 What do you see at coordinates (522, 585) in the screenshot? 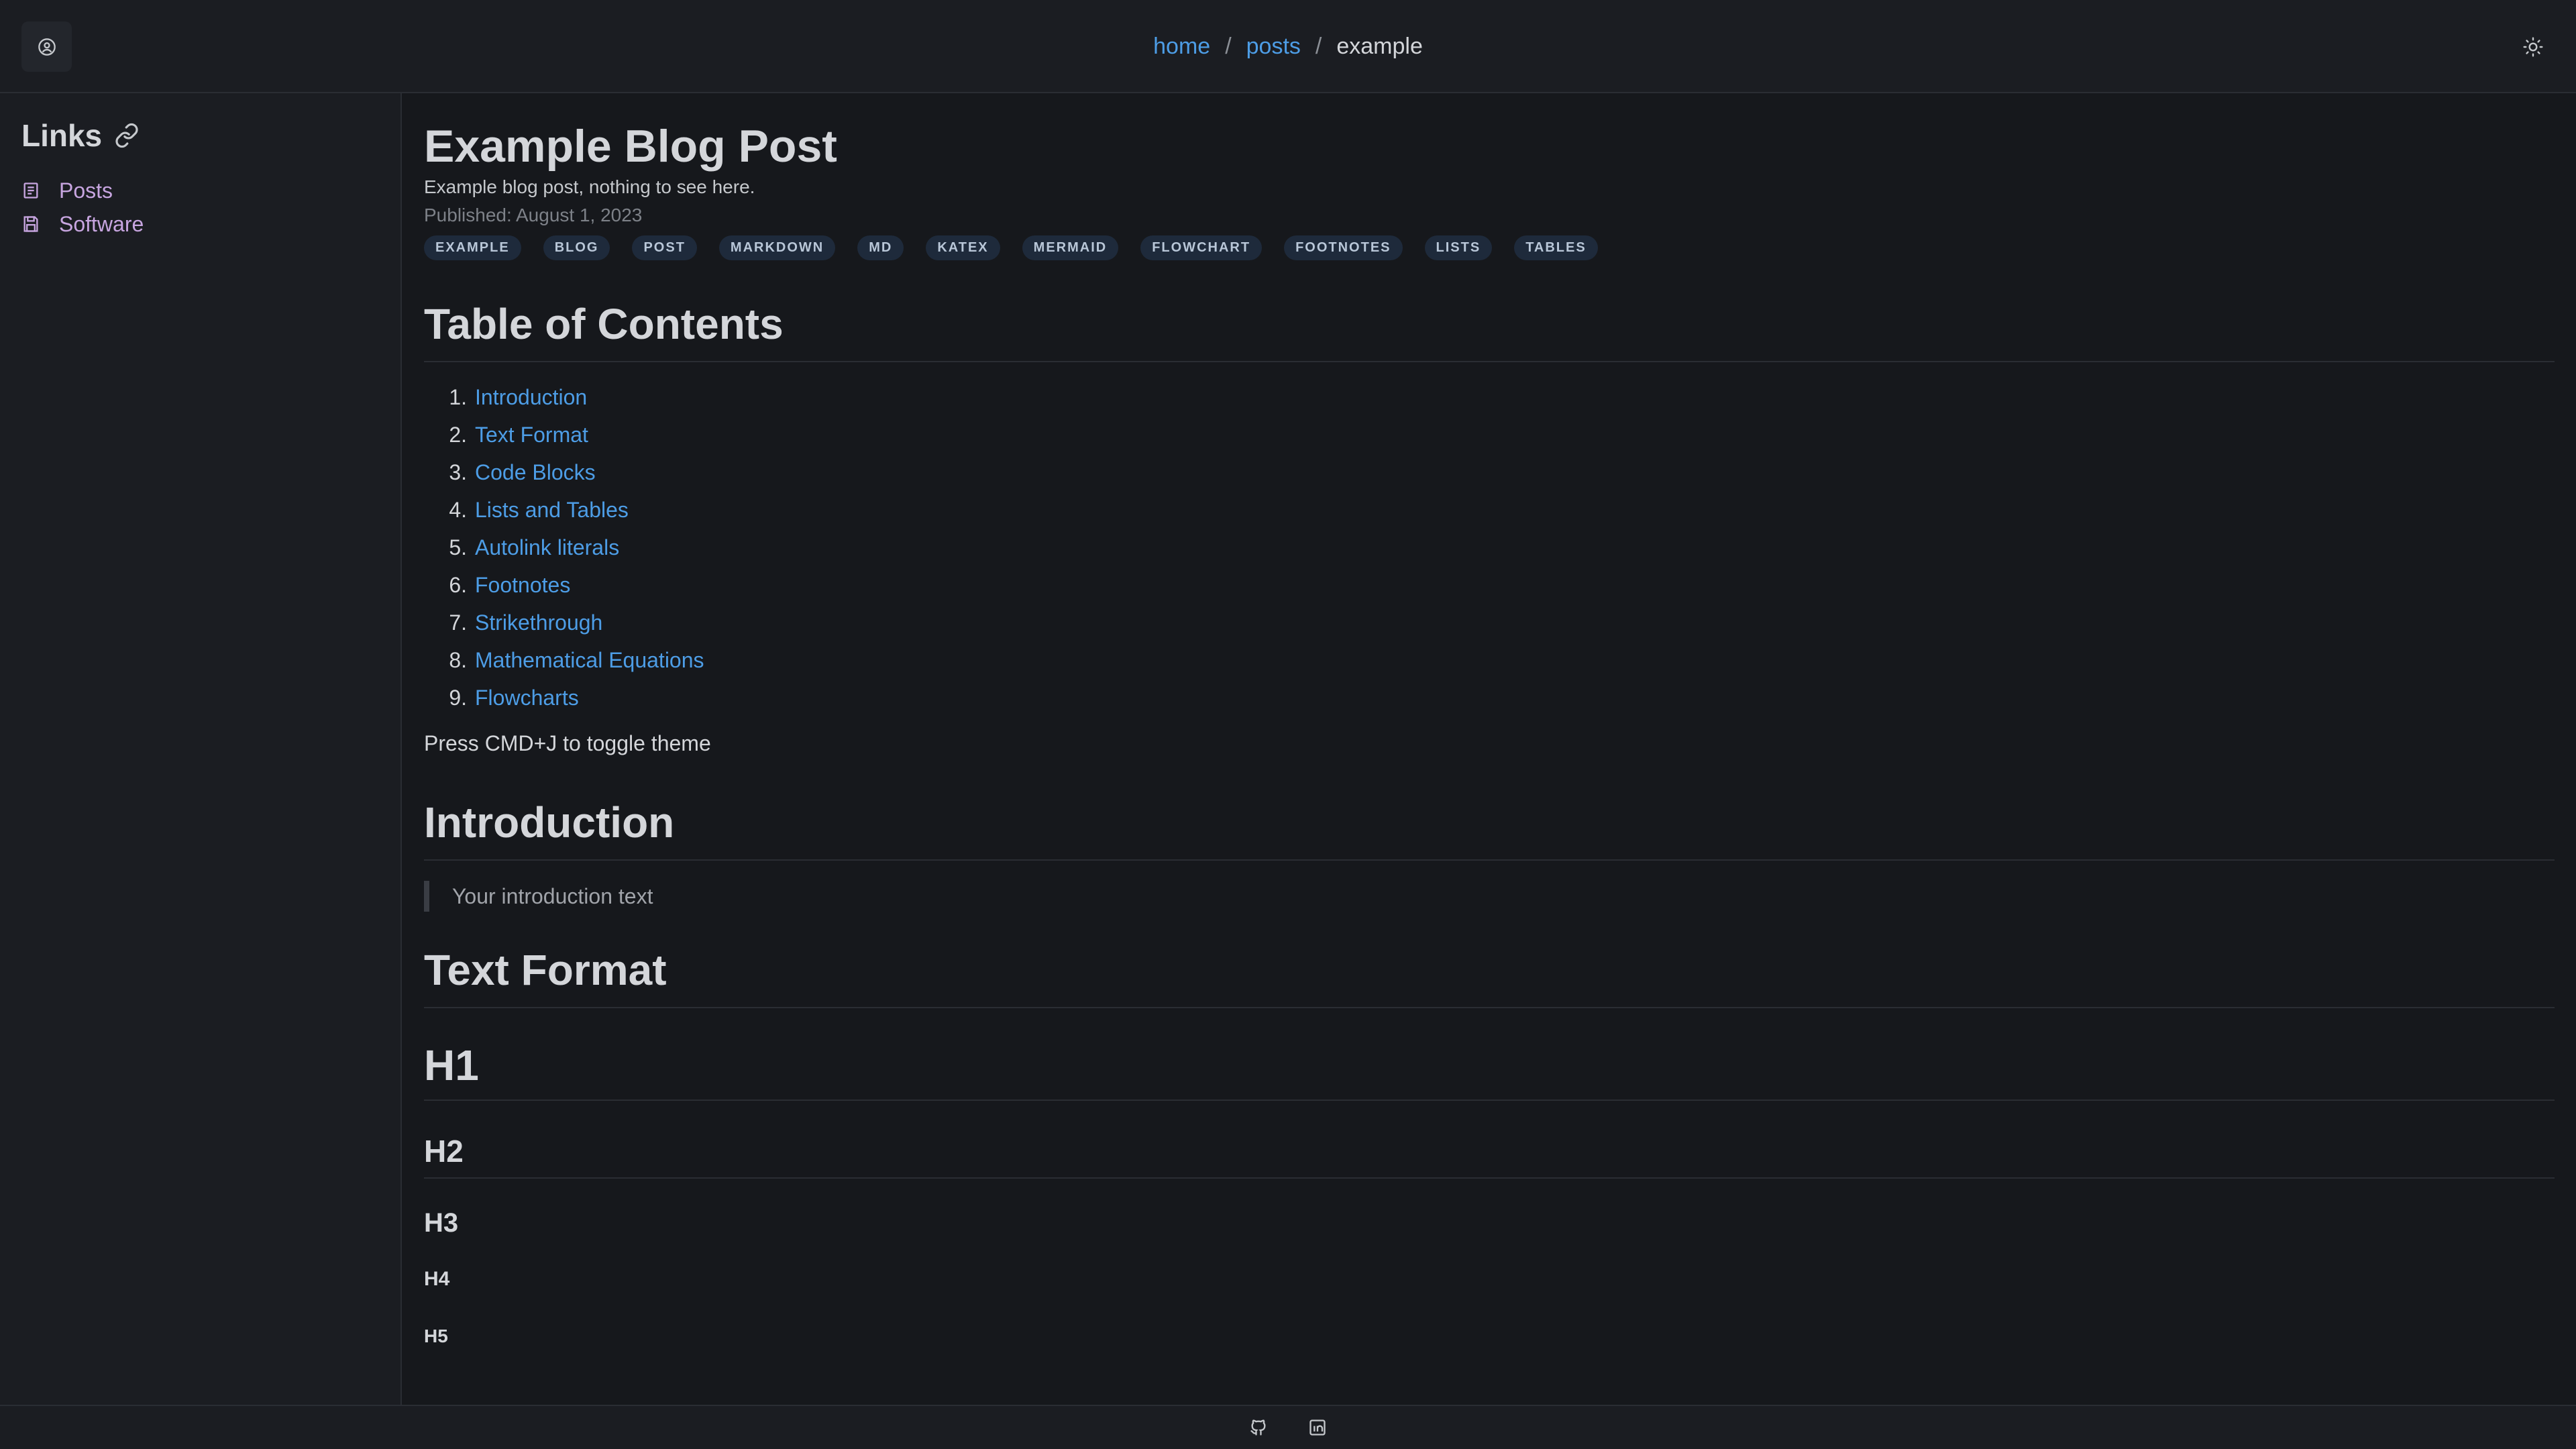
I see `toc-link-footnotes: Footnotes` at bounding box center [522, 585].